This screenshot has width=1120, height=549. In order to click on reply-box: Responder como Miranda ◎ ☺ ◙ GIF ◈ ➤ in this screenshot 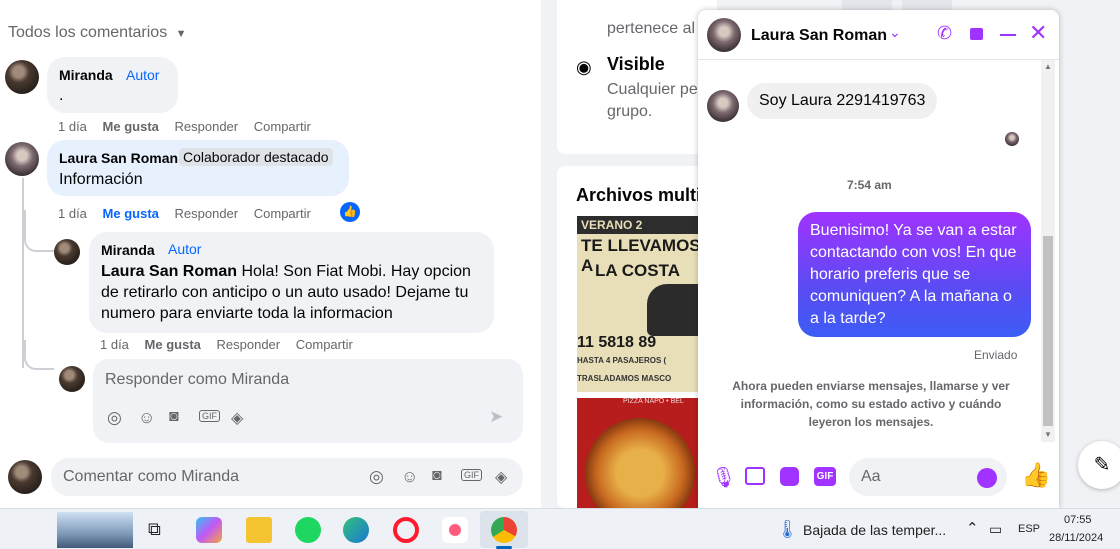, I will do `click(308, 401)`.